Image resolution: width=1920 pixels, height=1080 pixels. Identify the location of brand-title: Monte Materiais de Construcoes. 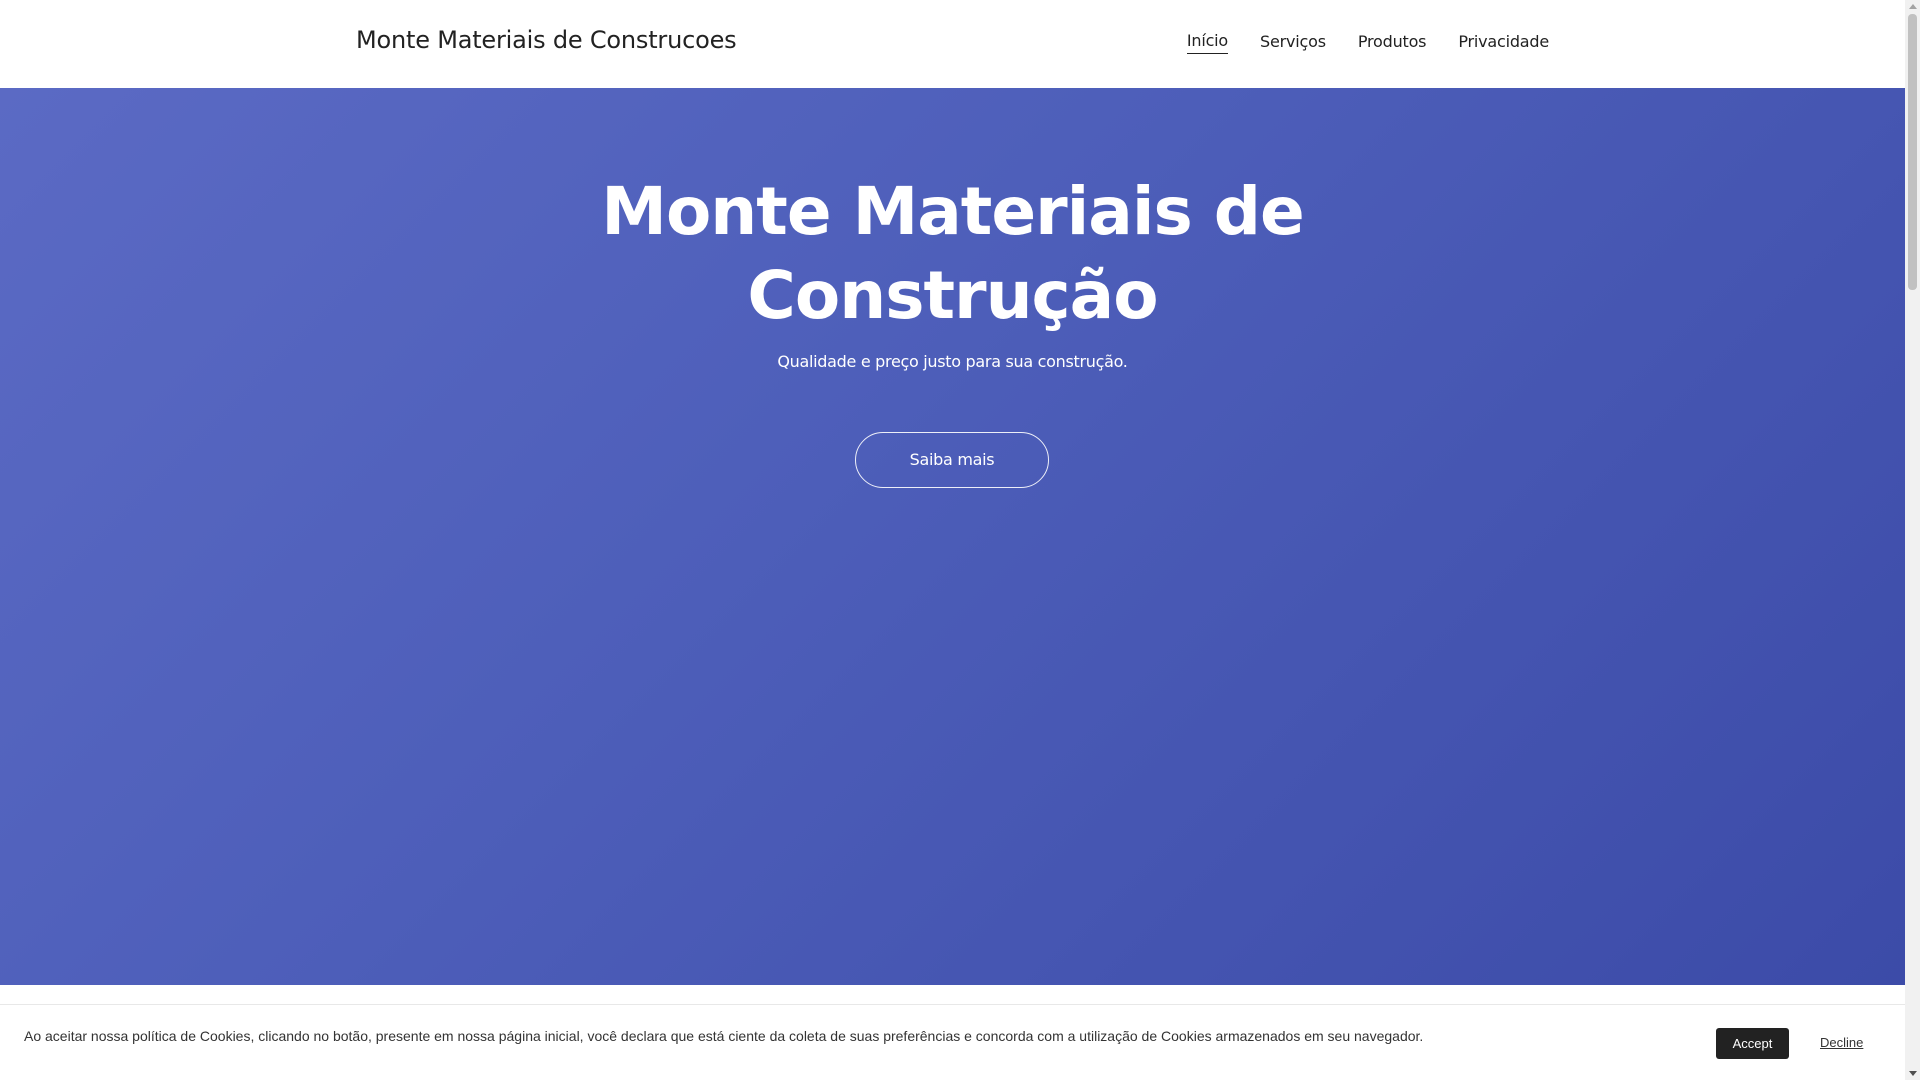
(546, 40).